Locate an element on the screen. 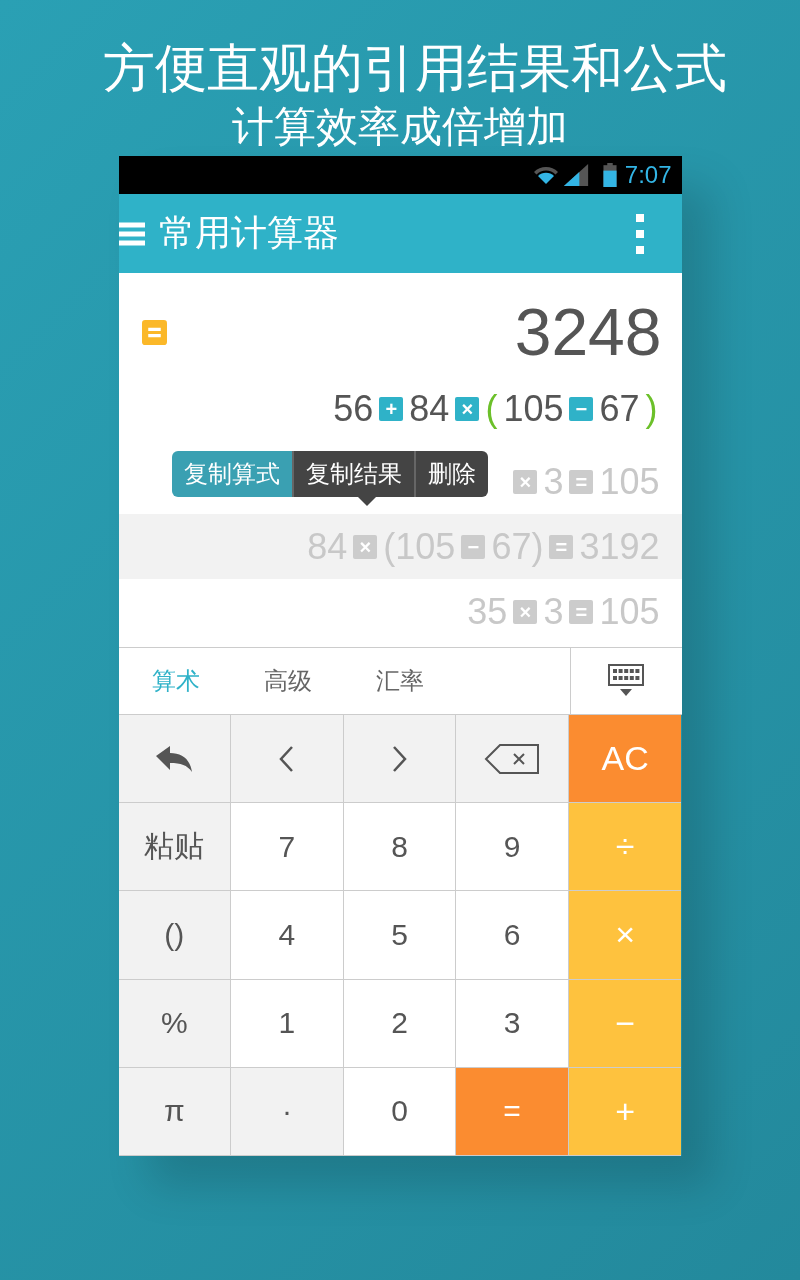 The image size is (800, 1280). keyboard-icon is located at coordinates (626, 681).